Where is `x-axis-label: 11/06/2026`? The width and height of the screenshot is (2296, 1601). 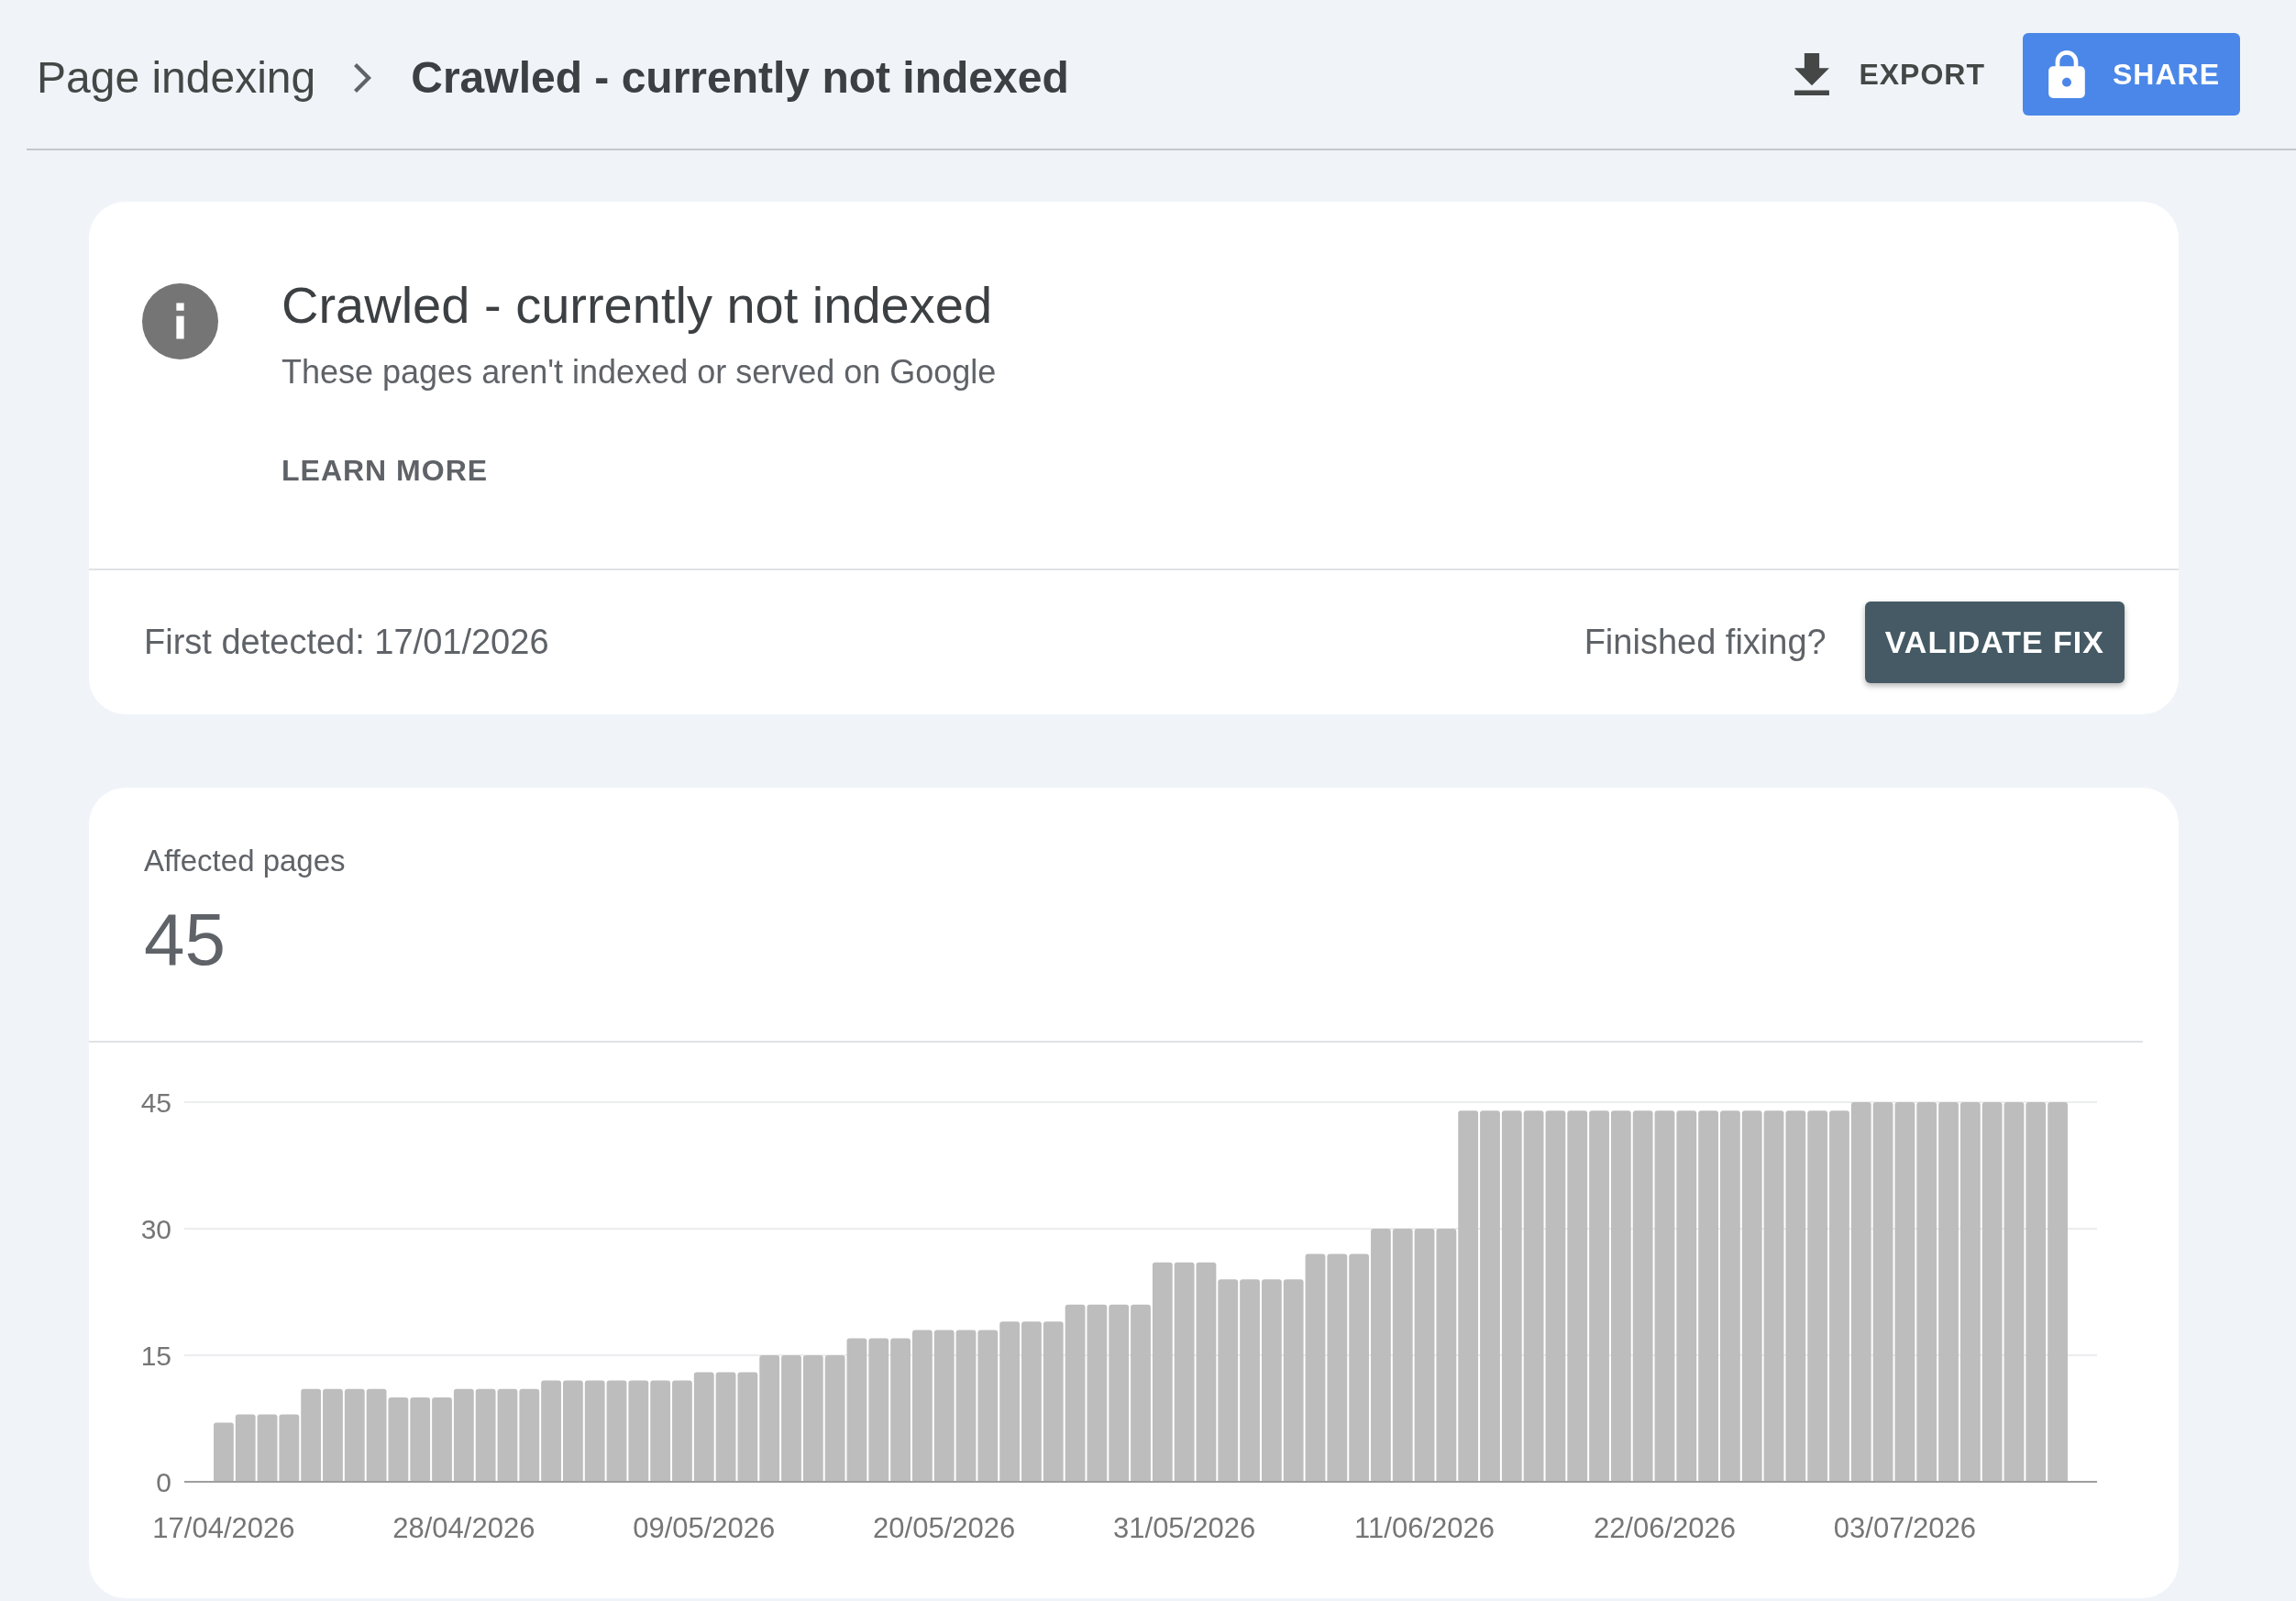 x-axis-label: 11/06/2026 is located at coordinates (1424, 1527).